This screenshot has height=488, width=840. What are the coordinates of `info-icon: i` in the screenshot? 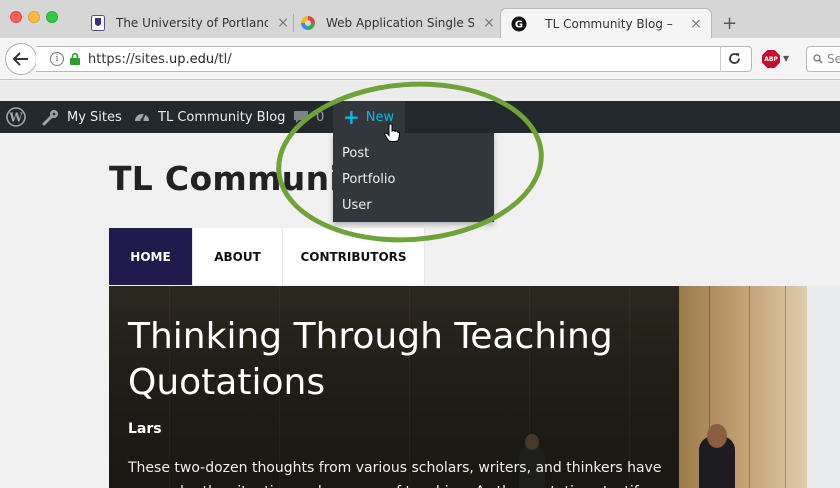 It's located at (57, 59).